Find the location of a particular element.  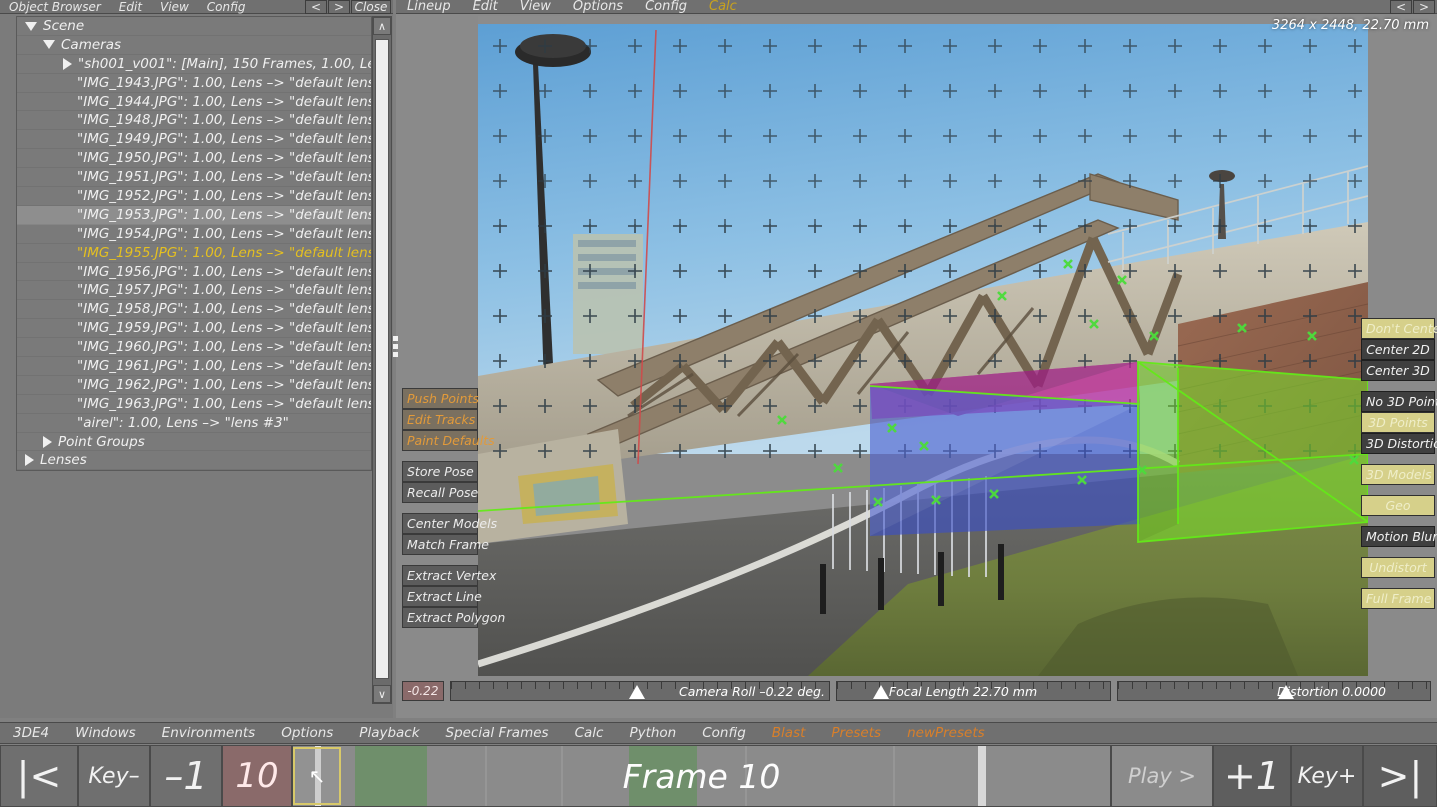

camera-roll-value-field: -0.22 is located at coordinates (423, 691).